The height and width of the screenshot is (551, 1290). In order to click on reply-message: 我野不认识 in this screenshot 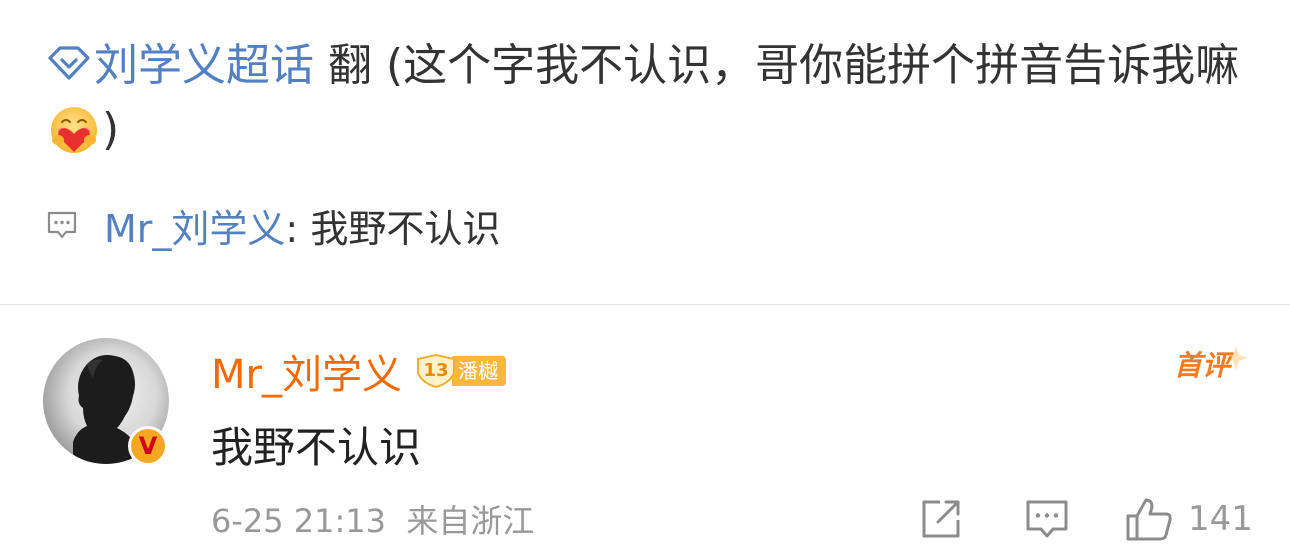, I will do `click(405, 228)`.